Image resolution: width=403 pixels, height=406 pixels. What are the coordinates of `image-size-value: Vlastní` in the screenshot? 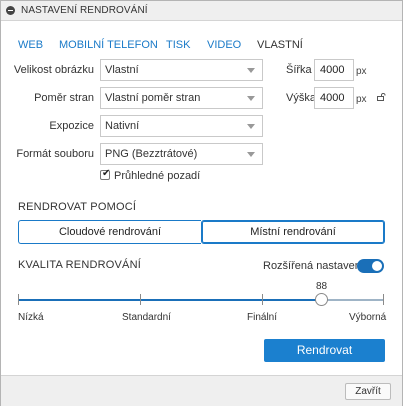 It's located at (122, 70).